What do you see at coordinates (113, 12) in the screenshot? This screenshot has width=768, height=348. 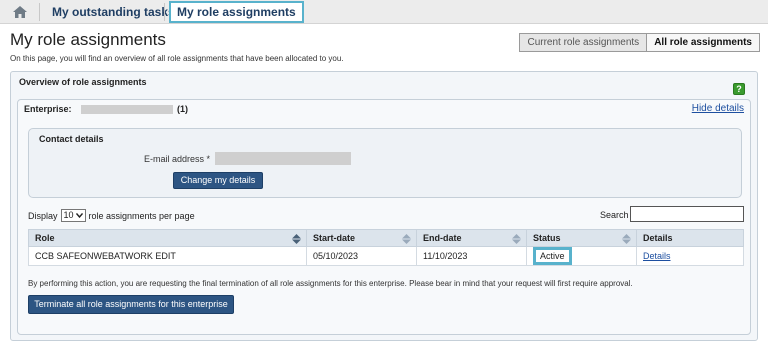 I see `tab-my-outstanding-tasks: My outstanding tasks` at bounding box center [113, 12].